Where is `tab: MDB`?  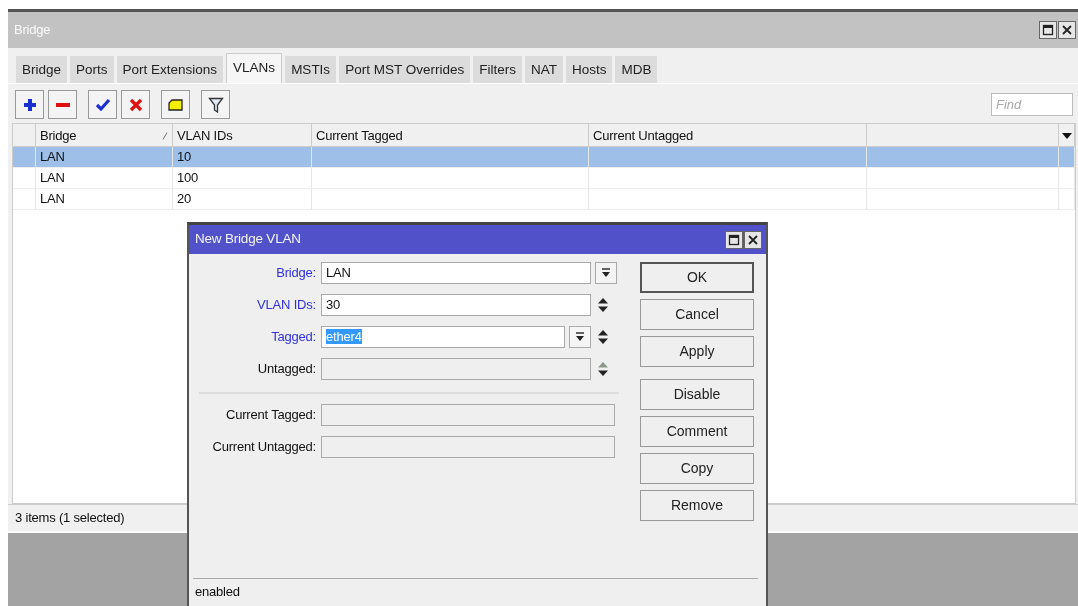
tab: MDB is located at coordinates (636, 69).